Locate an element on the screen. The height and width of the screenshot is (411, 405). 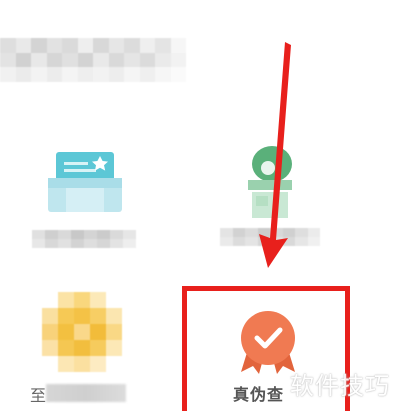
watermark-text: 软件技巧 is located at coordinates (340, 386).